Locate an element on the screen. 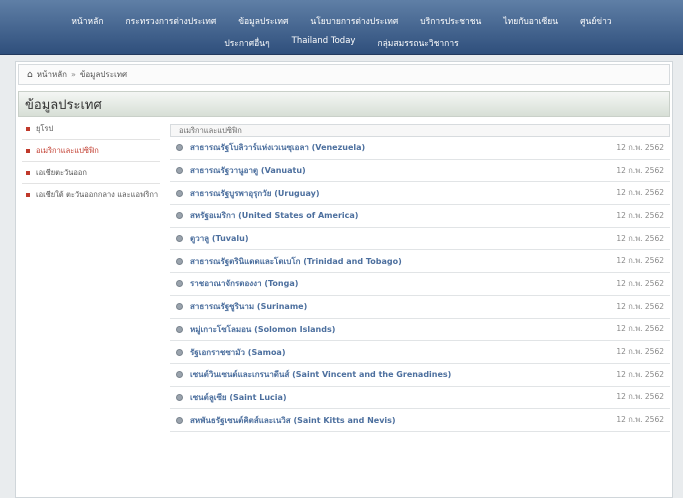 This screenshot has height=498, width=683. nav-item-academic-group: กลุ่มสมรรถนะวิชาการ is located at coordinates (417, 43).